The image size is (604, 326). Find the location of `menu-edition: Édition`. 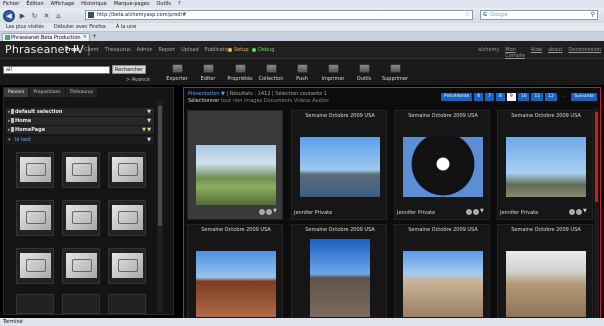

menu-edition: Édition is located at coordinates (34, 4).